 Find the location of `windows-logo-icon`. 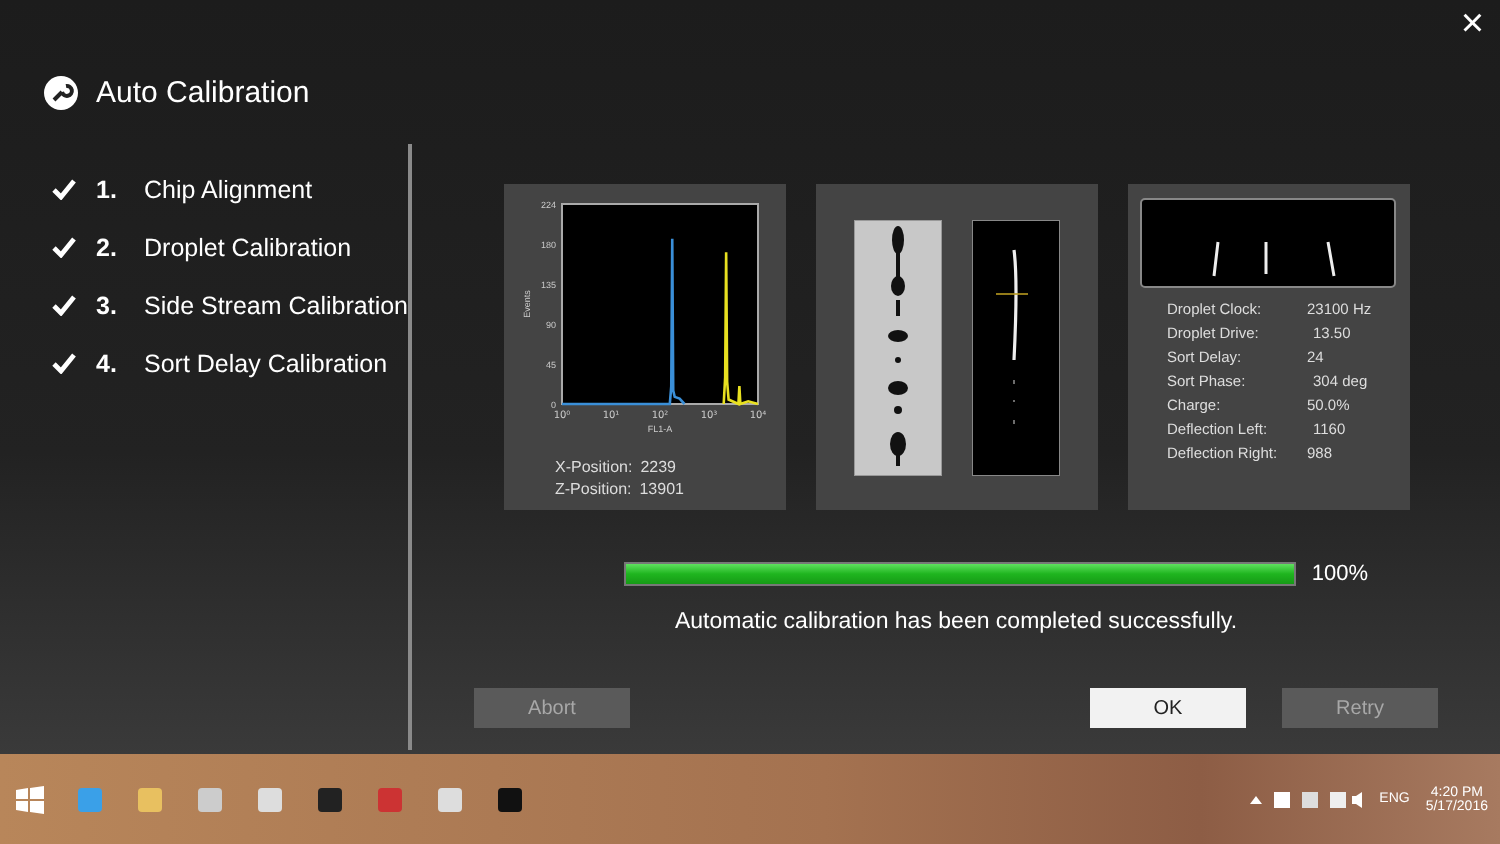

windows-logo-icon is located at coordinates (30, 799).